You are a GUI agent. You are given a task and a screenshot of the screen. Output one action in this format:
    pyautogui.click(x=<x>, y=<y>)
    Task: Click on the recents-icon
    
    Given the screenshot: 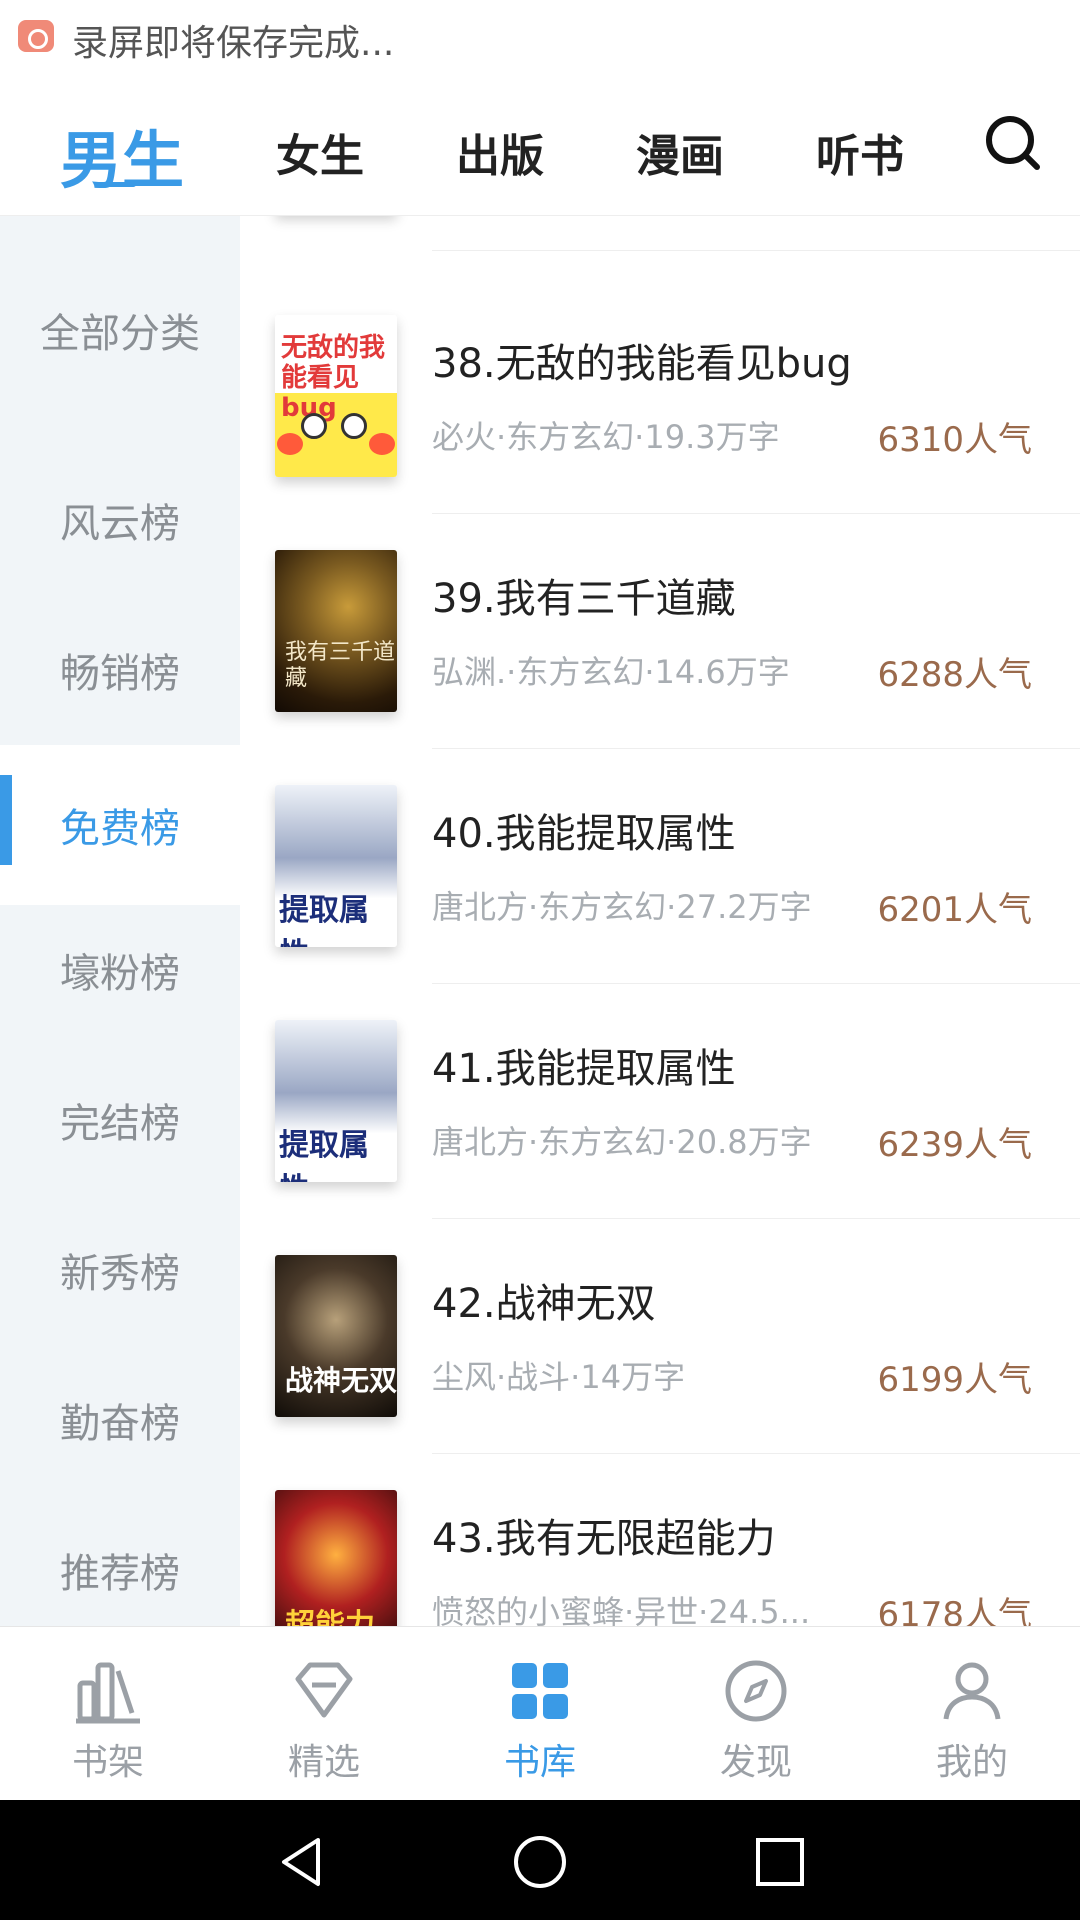 What is the action you would take?
    pyautogui.click(x=780, y=1862)
    